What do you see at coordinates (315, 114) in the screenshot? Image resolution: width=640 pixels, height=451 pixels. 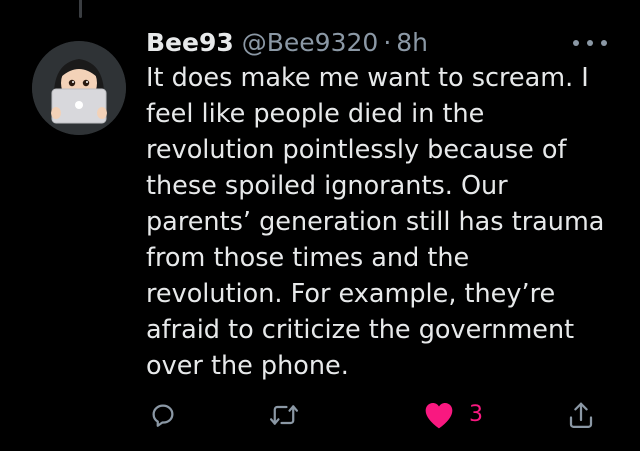 I see `tweet-text-line: feel like people died in the` at bounding box center [315, 114].